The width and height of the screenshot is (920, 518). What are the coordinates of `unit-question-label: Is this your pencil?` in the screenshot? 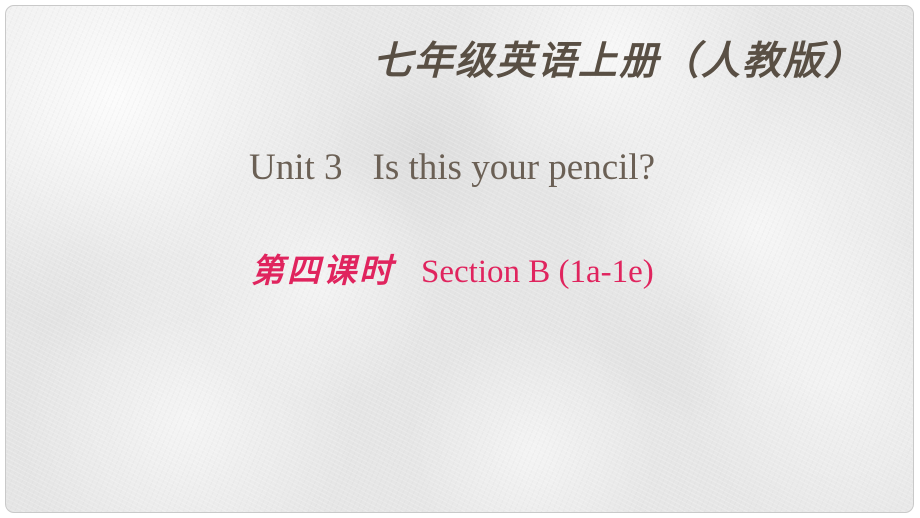 It's located at (514, 167).